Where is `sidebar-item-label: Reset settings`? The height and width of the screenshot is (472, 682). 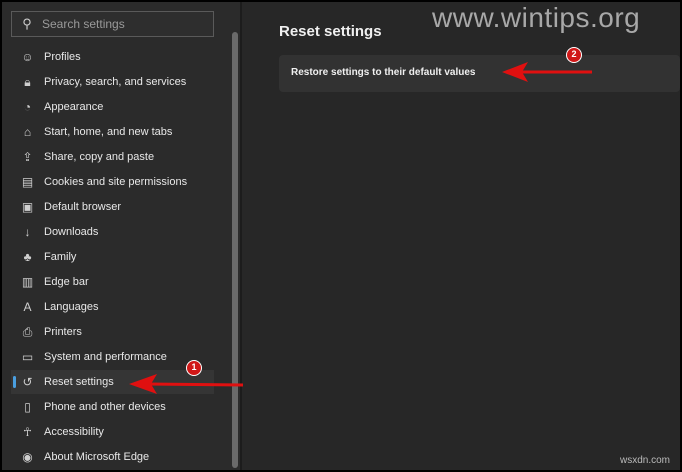
sidebar-item-label: Reset settings is located at coordinates (79, 382).